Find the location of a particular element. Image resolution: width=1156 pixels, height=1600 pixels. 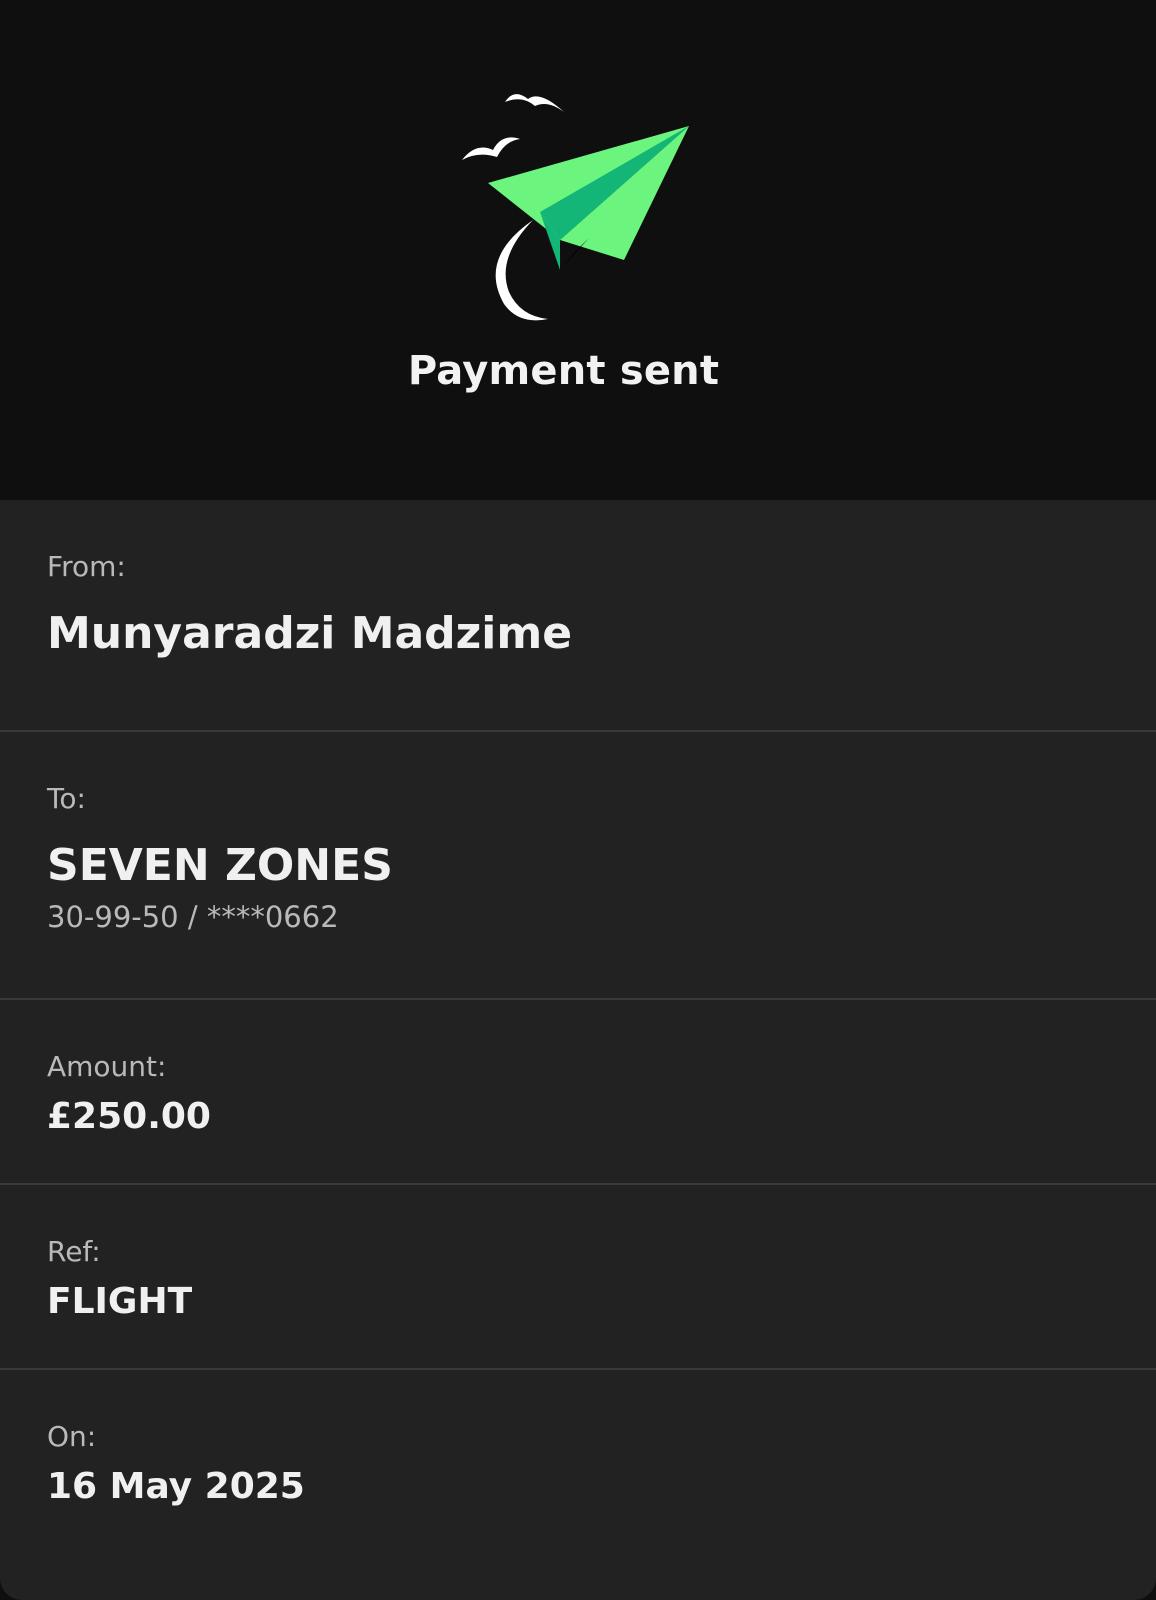

ref-value: FLIGHT is located at coordinates (120, 1301).